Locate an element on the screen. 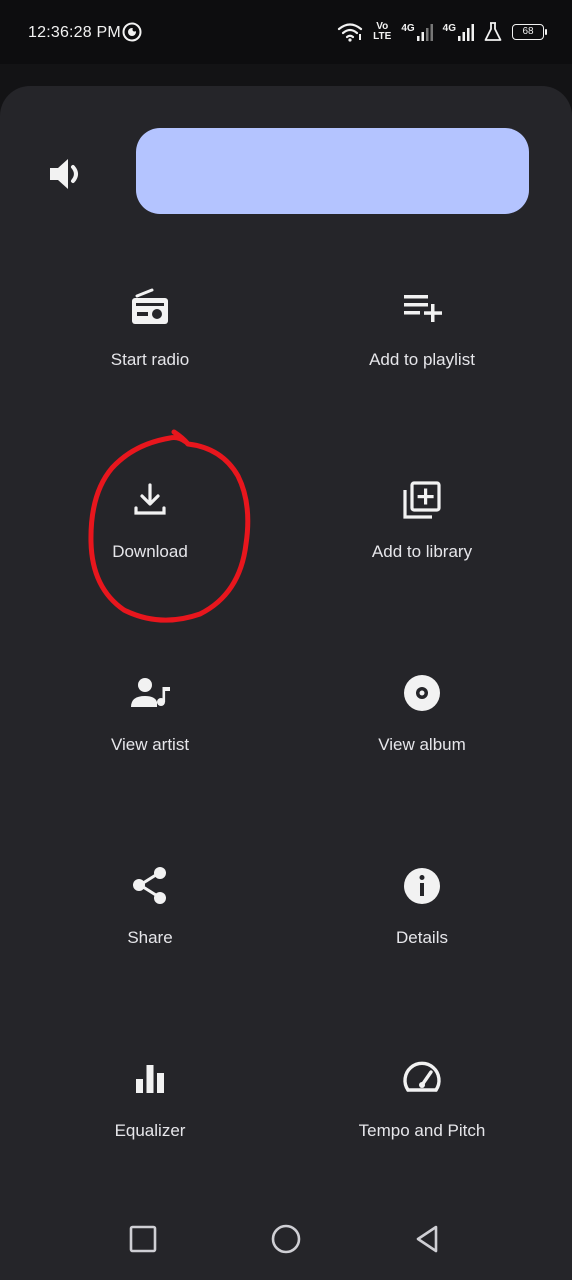  view-artist-button: View artist is located at coordinates (150, 746).